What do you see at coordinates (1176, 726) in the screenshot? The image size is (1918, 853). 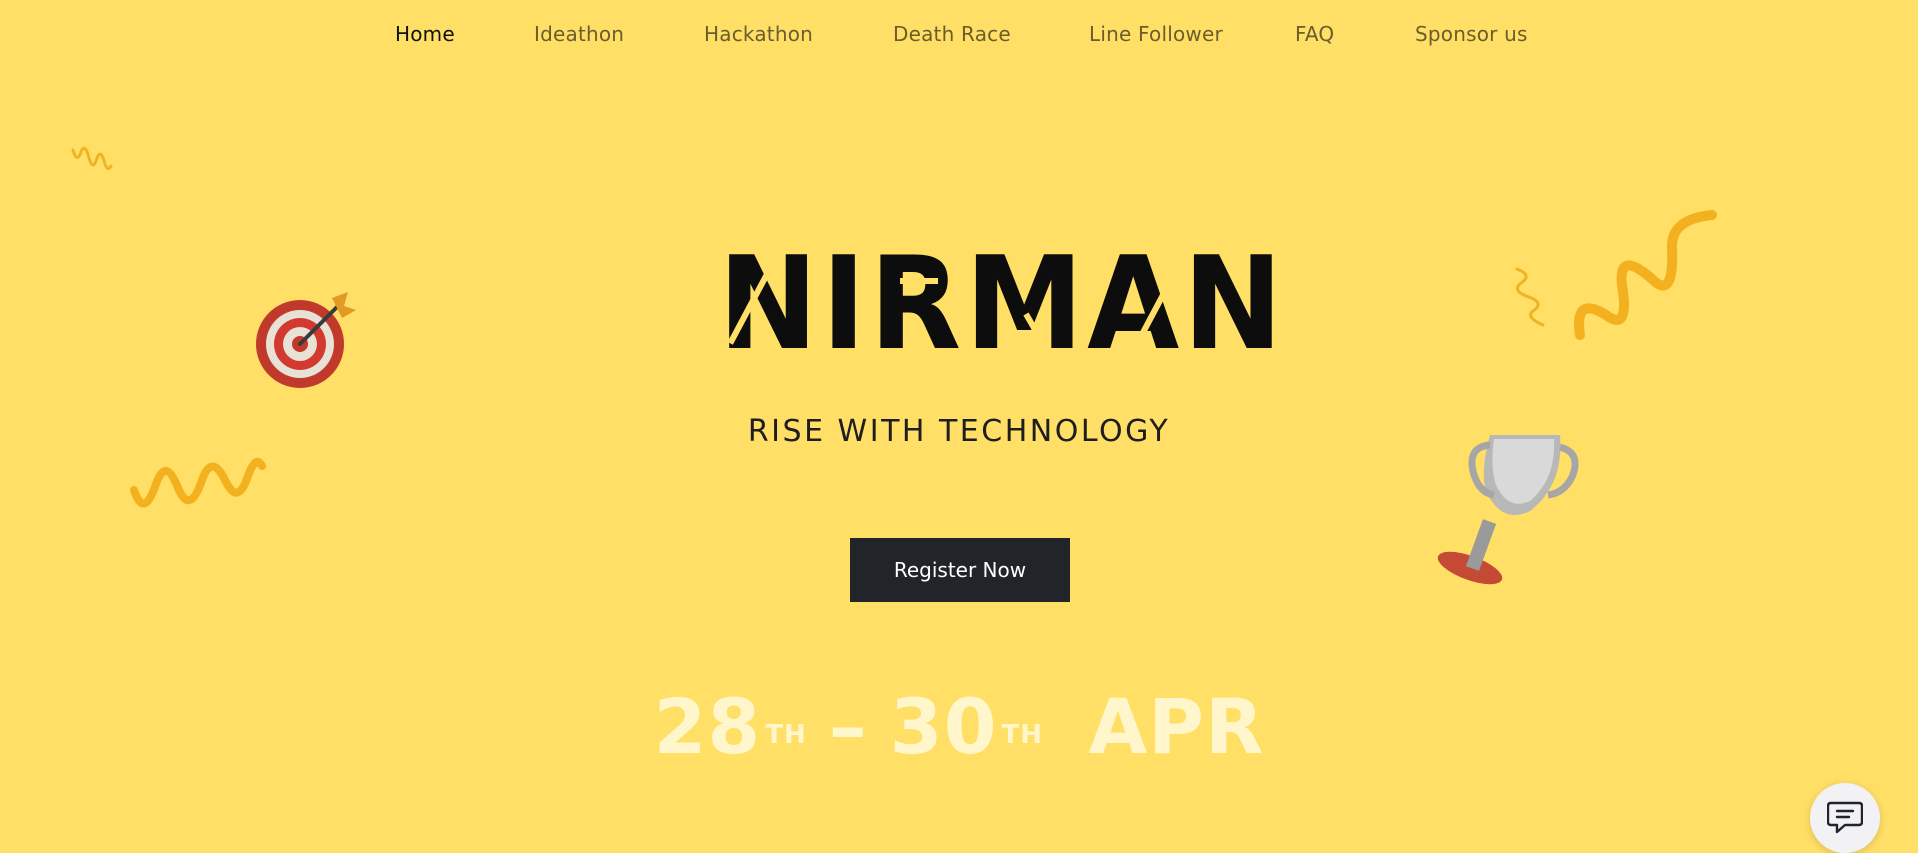 I see `month: APR` at bounding box center [1176, 726].